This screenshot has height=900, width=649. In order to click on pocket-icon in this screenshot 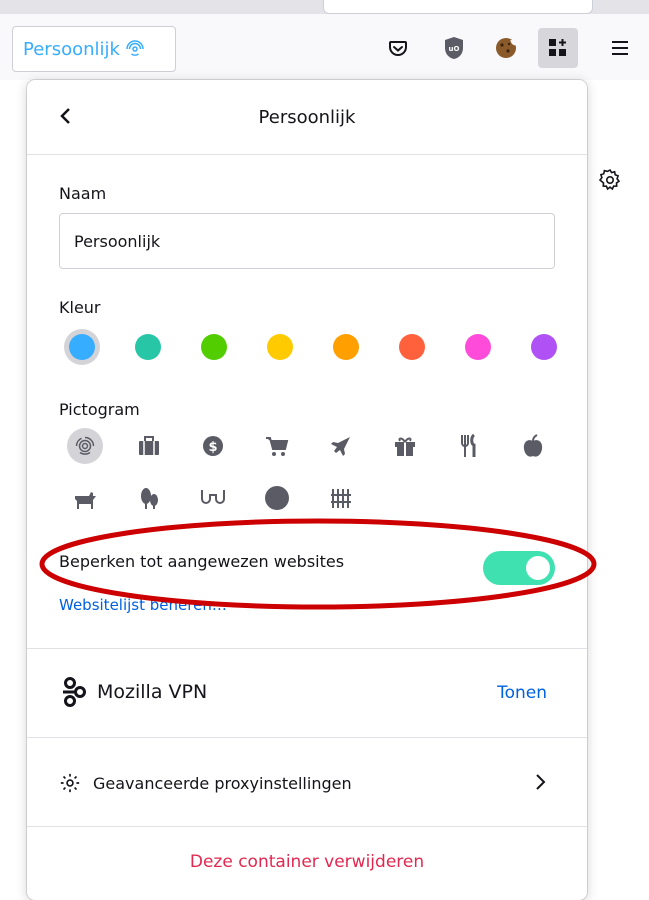, I will do `click(398, 48)`.